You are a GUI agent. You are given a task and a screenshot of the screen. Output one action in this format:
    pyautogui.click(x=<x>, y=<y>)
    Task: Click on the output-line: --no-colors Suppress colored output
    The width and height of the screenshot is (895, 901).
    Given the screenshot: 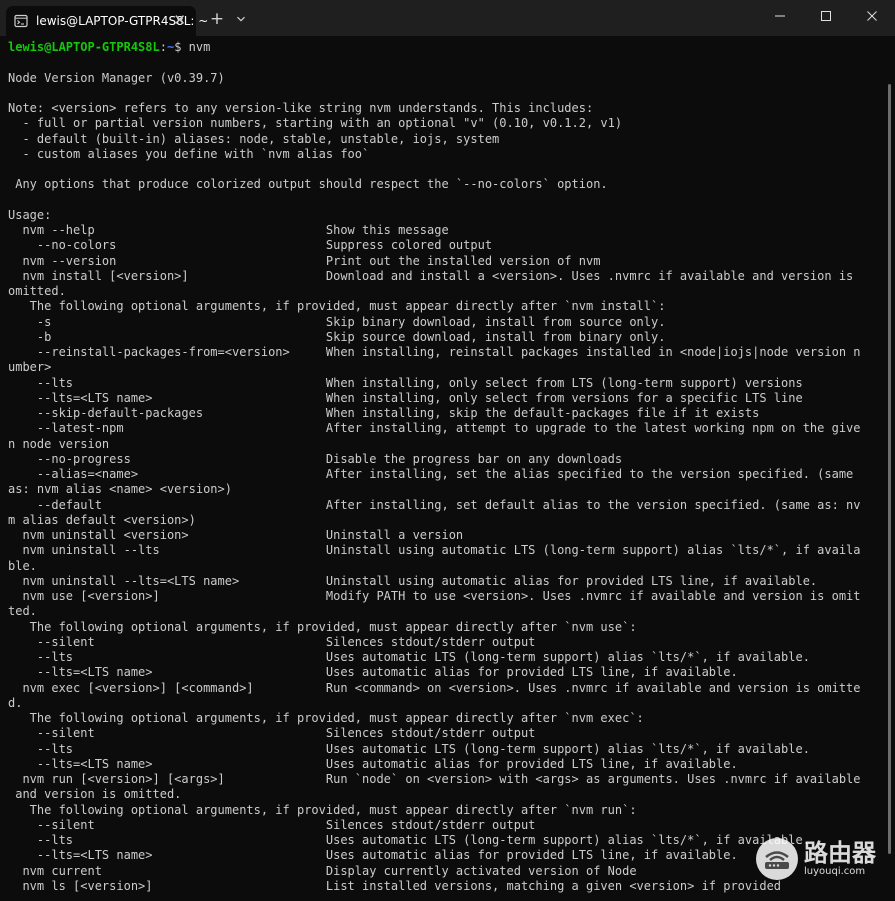 What is the action you would take?
    pyautogui.click(x=250, y=245)
    